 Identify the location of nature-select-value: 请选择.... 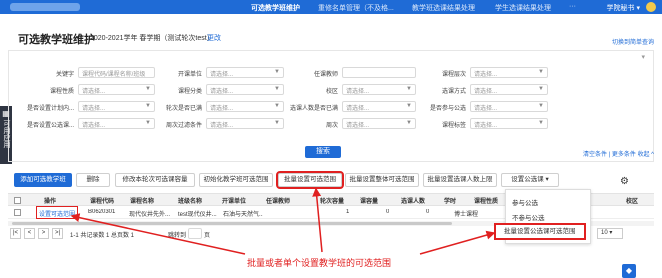
(94, 92).